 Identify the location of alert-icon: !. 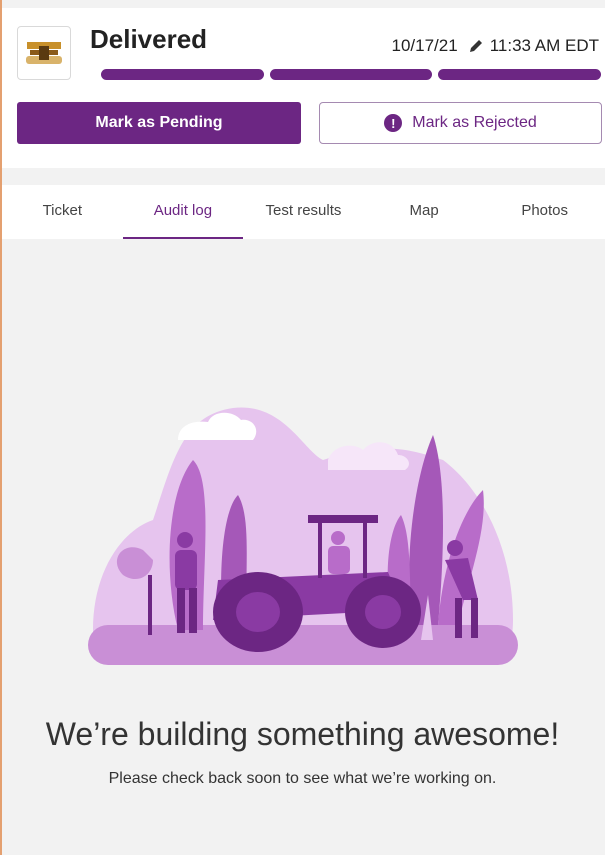
(393, 123).